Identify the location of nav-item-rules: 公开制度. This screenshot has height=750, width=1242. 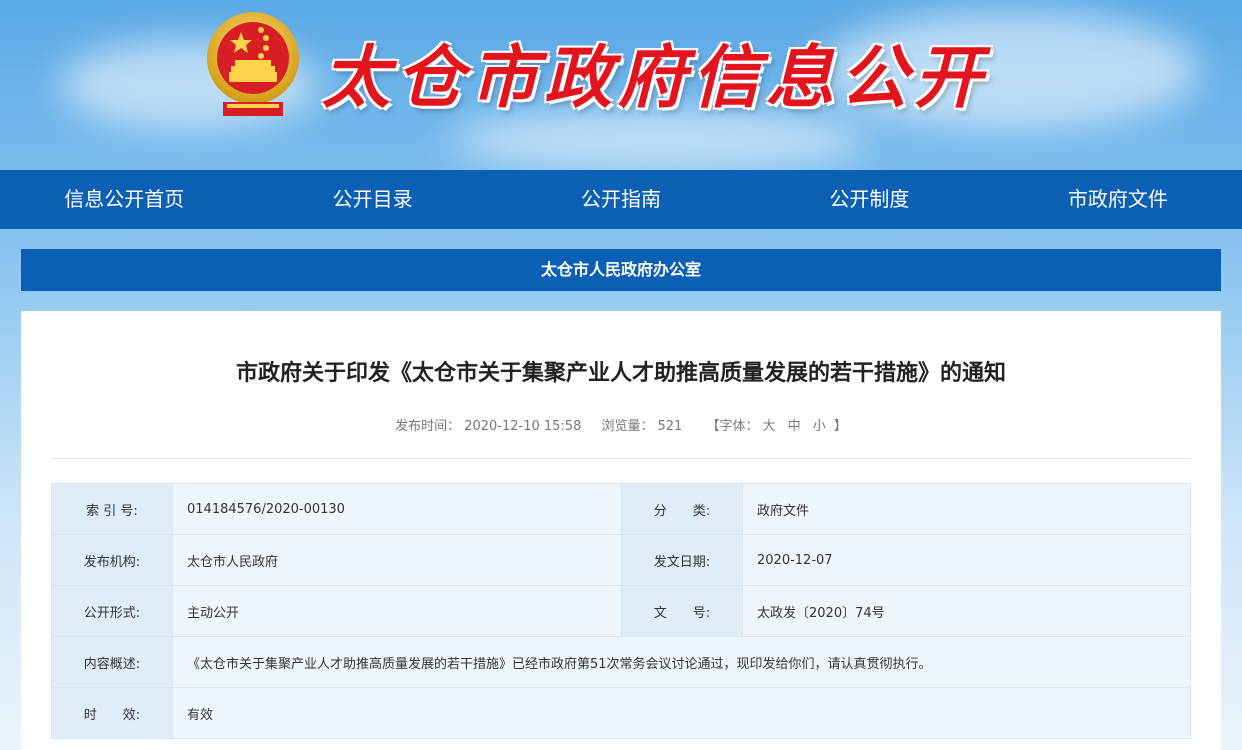
(869, 199).